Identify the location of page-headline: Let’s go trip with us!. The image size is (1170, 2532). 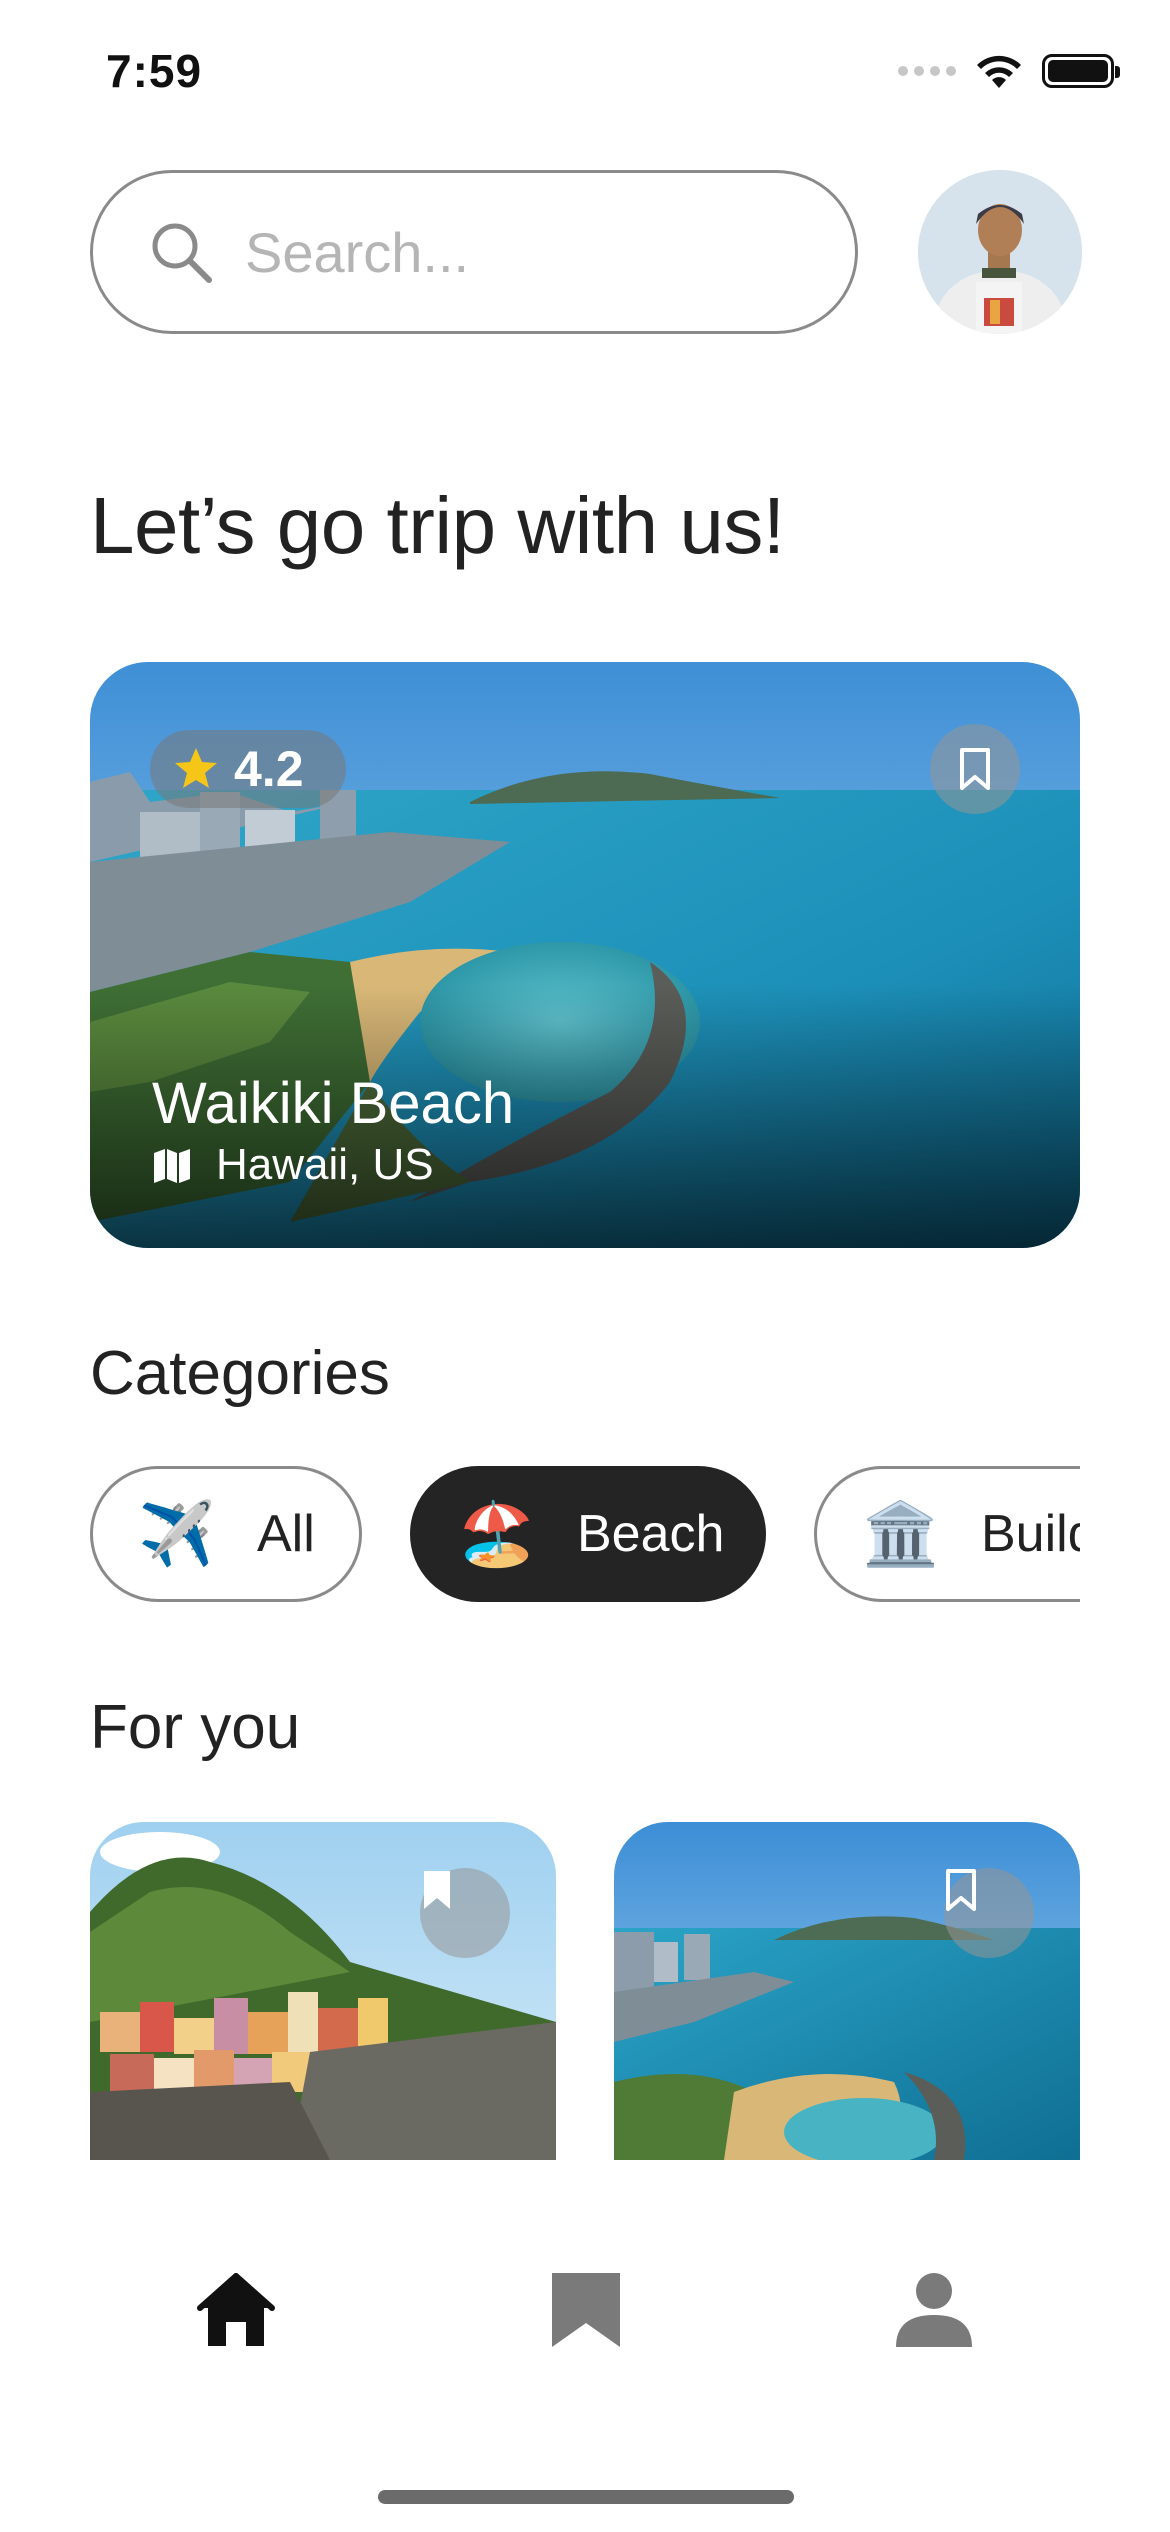
(437, 525).